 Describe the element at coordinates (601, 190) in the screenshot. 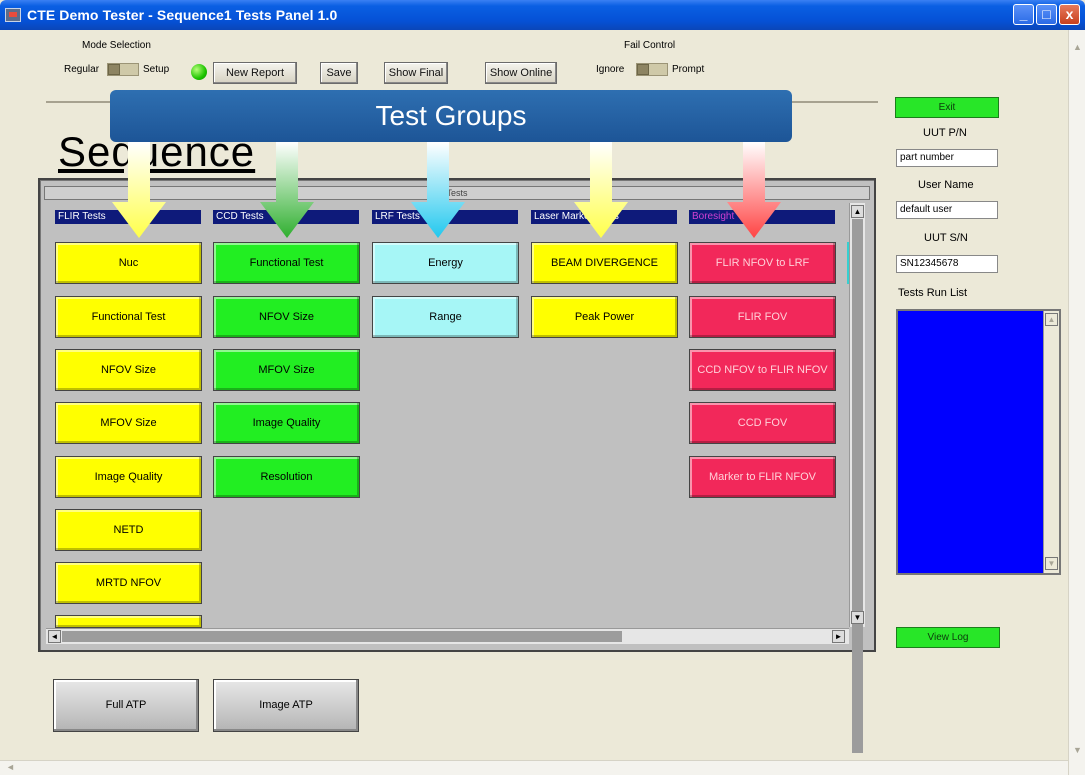

I see `arrow-laser-marker-icon` at that location.